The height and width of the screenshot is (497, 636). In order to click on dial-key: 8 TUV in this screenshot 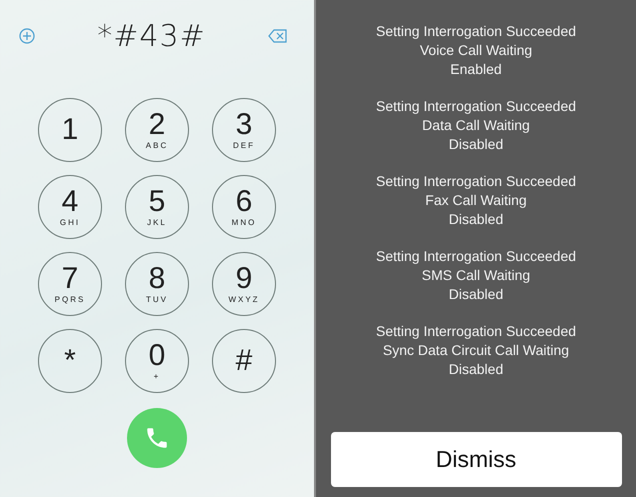, I will do `click(157, 284)`.